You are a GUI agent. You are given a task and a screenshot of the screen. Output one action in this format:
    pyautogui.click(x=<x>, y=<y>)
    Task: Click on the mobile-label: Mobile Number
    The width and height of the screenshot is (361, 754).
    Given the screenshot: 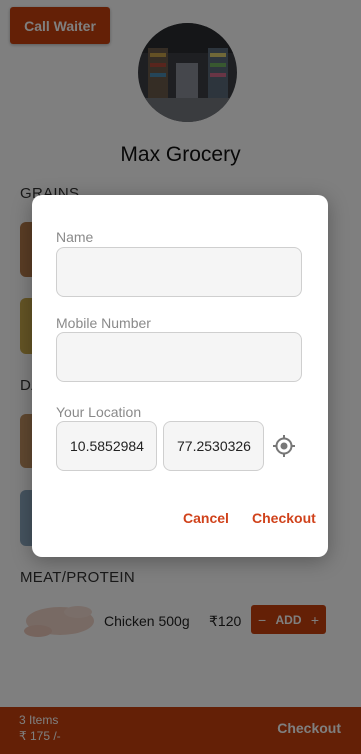 What is the action you would take?
    pyautogui.click(x=103, y=323)
    